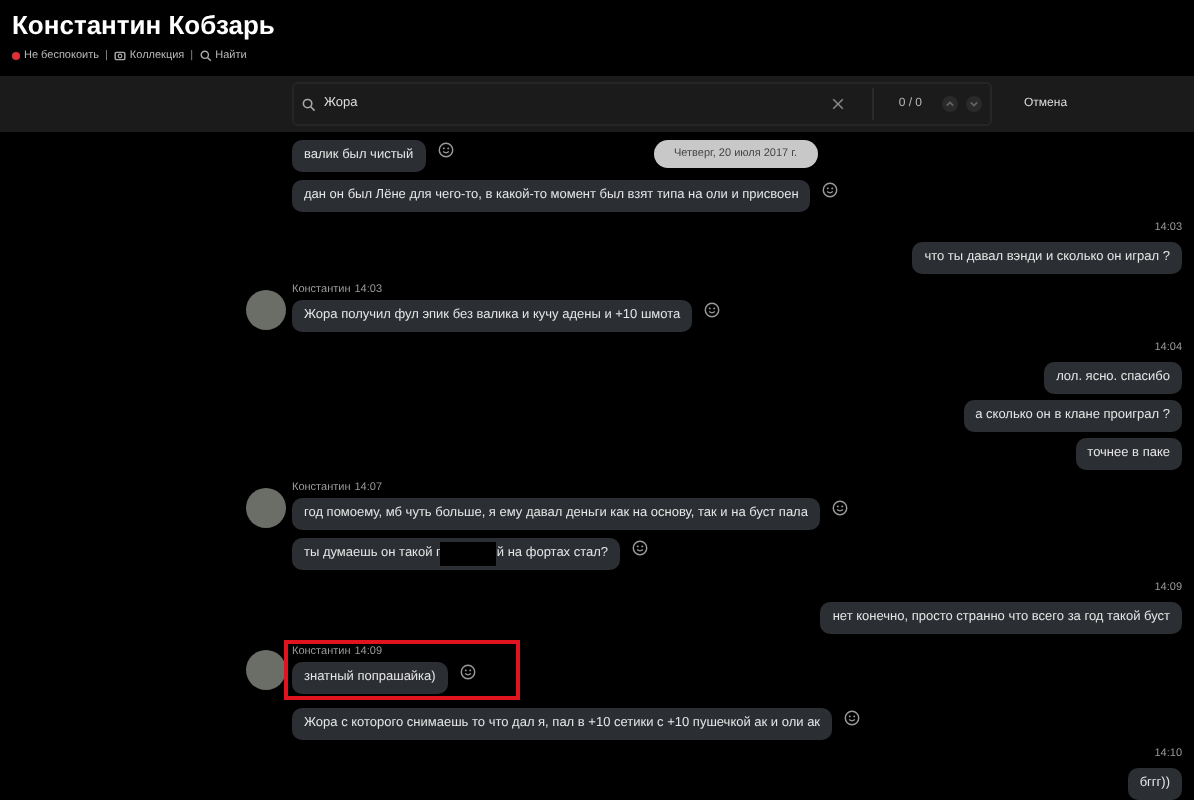  What do you see at coordinates (468, 554) in the screenshot?
I see `redaction-block` at bounding box center [468, 554].